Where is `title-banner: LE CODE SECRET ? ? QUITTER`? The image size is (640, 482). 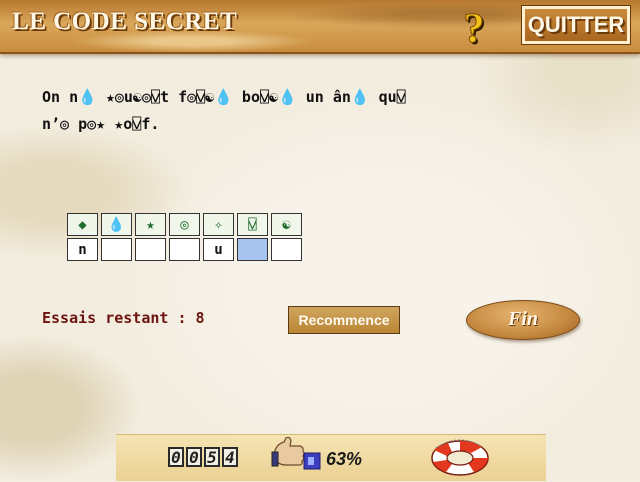 title-banner: LE CODE SECRET ? ? QUITTER is located at coordinates (320, 27).